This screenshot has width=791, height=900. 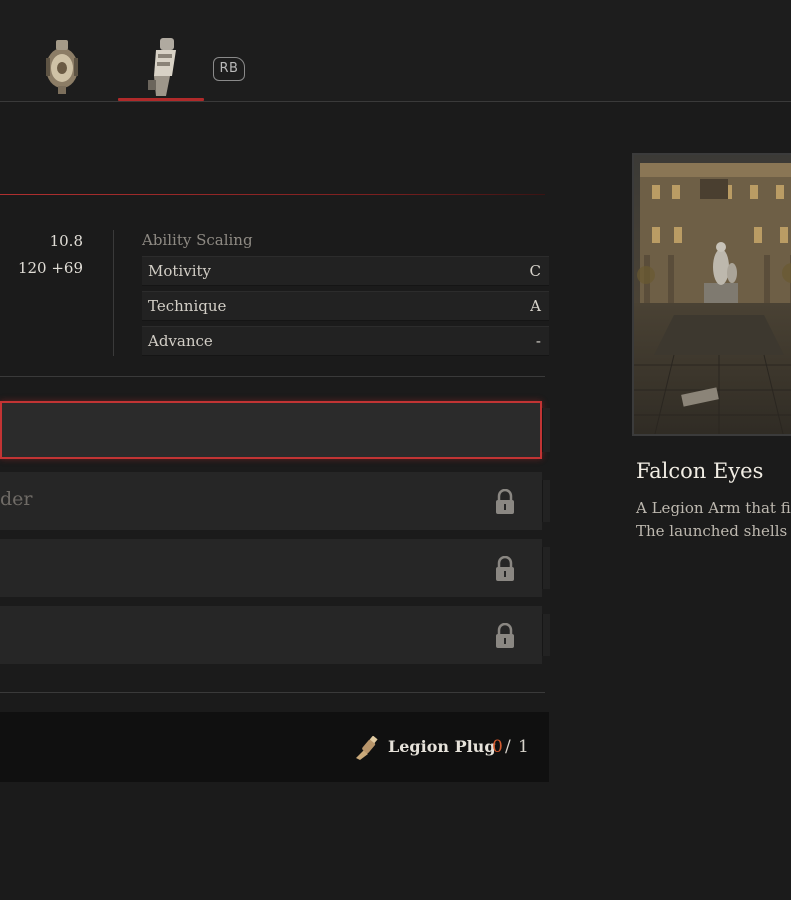 I want to click on stats-divider, so click(x=272, y=376).